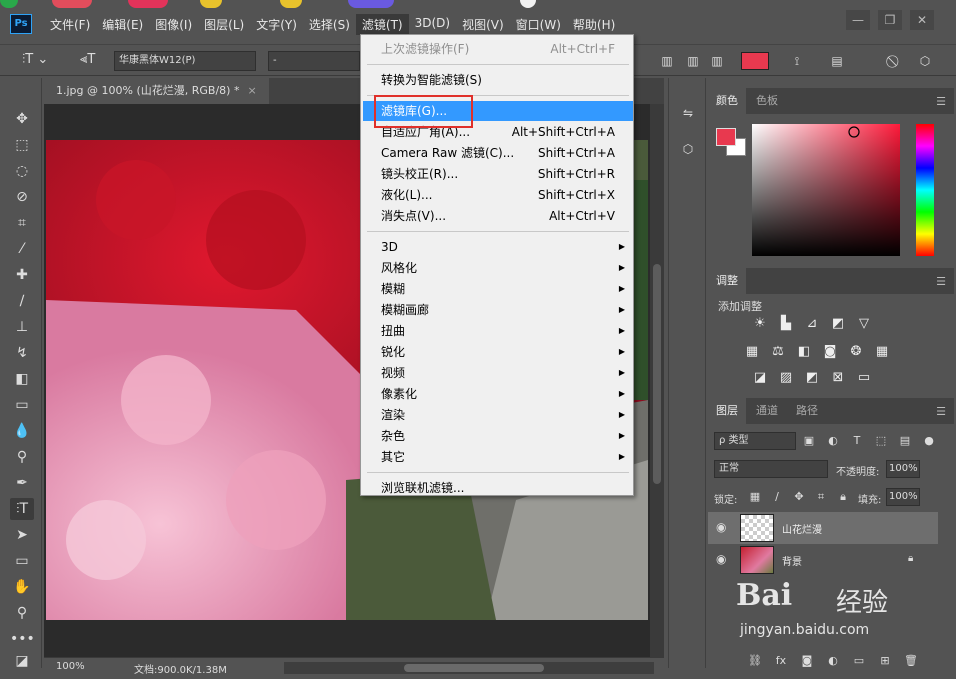 The width and height of the screenshot is (956, 679). I want to click on horizontal-scrollbar, so click(469, 668).